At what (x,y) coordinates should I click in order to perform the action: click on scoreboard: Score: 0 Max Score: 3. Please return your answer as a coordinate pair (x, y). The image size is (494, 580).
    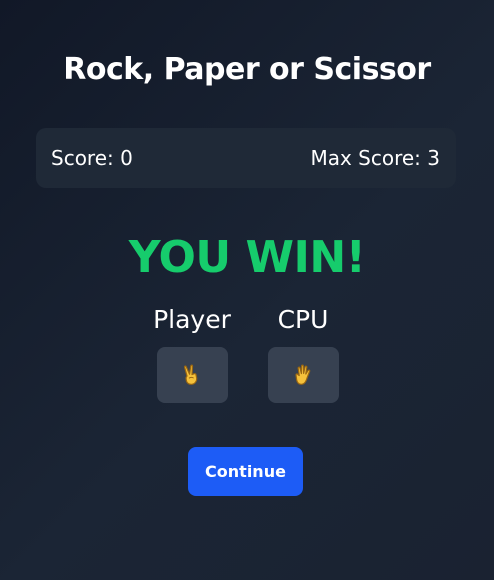
    Looking at the image, I should click on (246, 158).